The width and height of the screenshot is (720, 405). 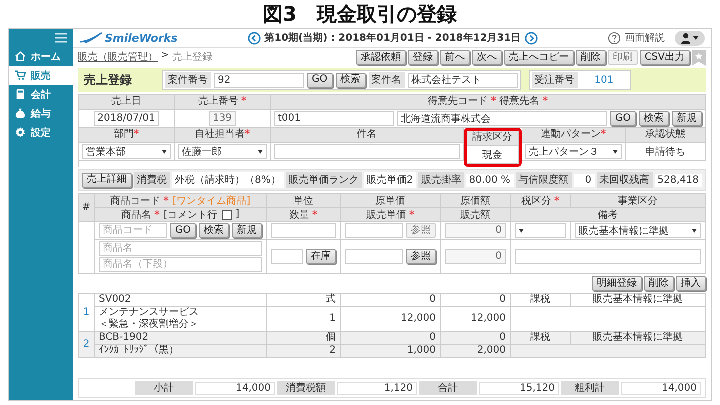 What do you see at coordinates (659, 283) in the screenshot?
I see `line-button: 削除` at bounding box center [659, 283].